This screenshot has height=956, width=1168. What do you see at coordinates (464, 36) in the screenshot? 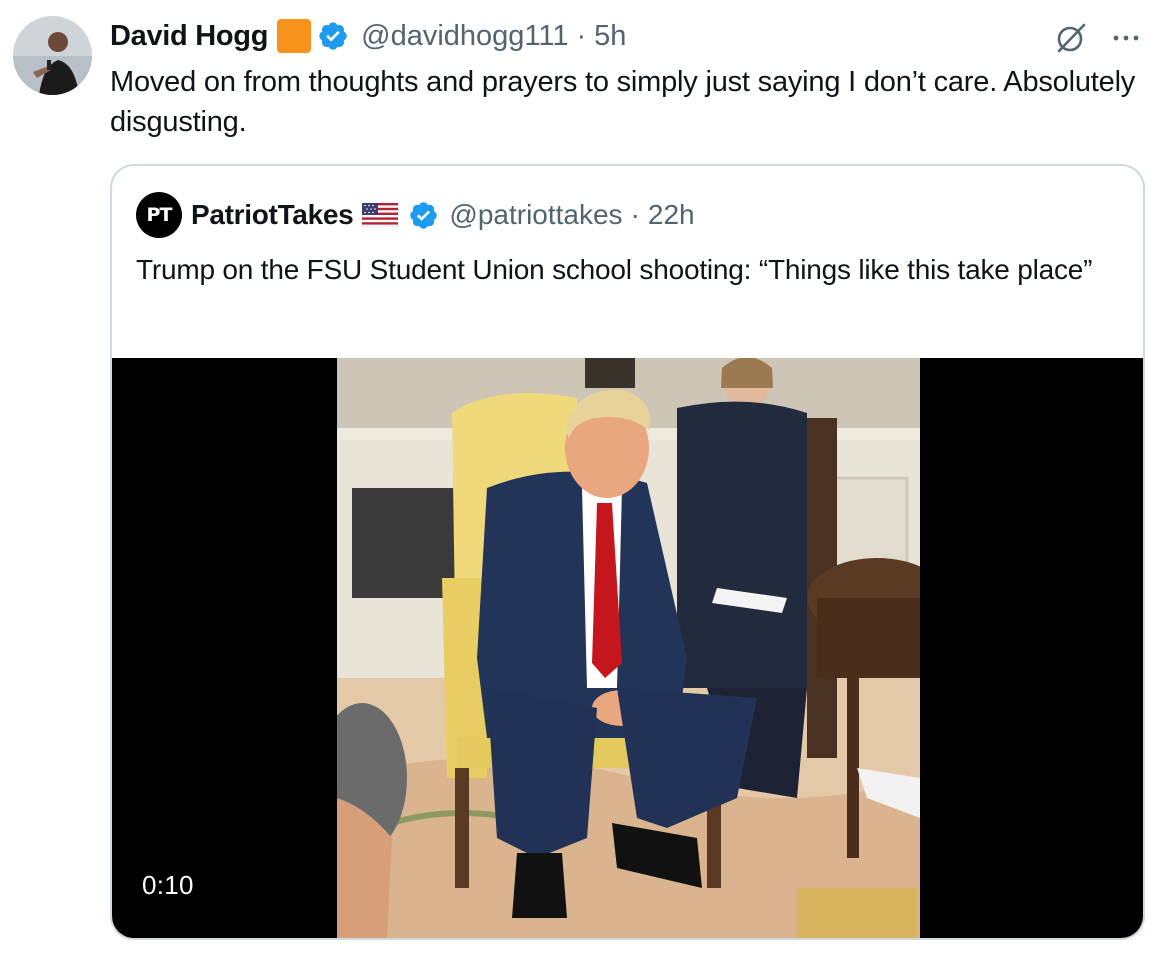
I see `author-handle: @davidhogg111` at bounding box center [464, 36].